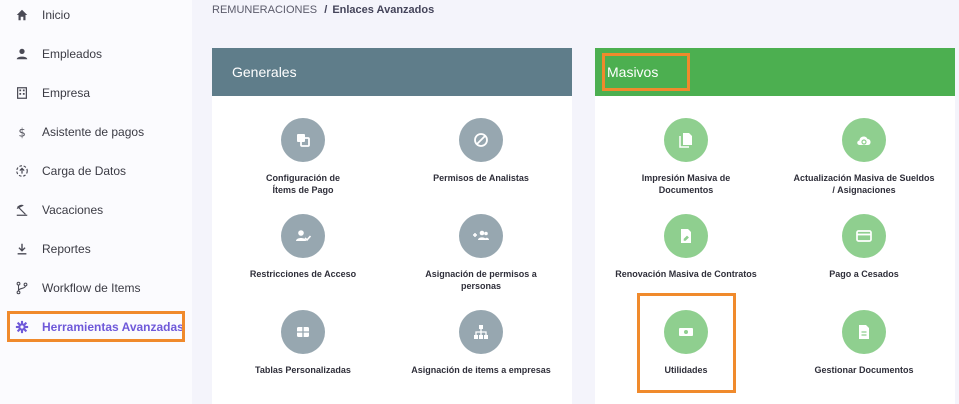 This screenshot has width=959, height=404. I want to click on copy-icon, so click(303, 140).